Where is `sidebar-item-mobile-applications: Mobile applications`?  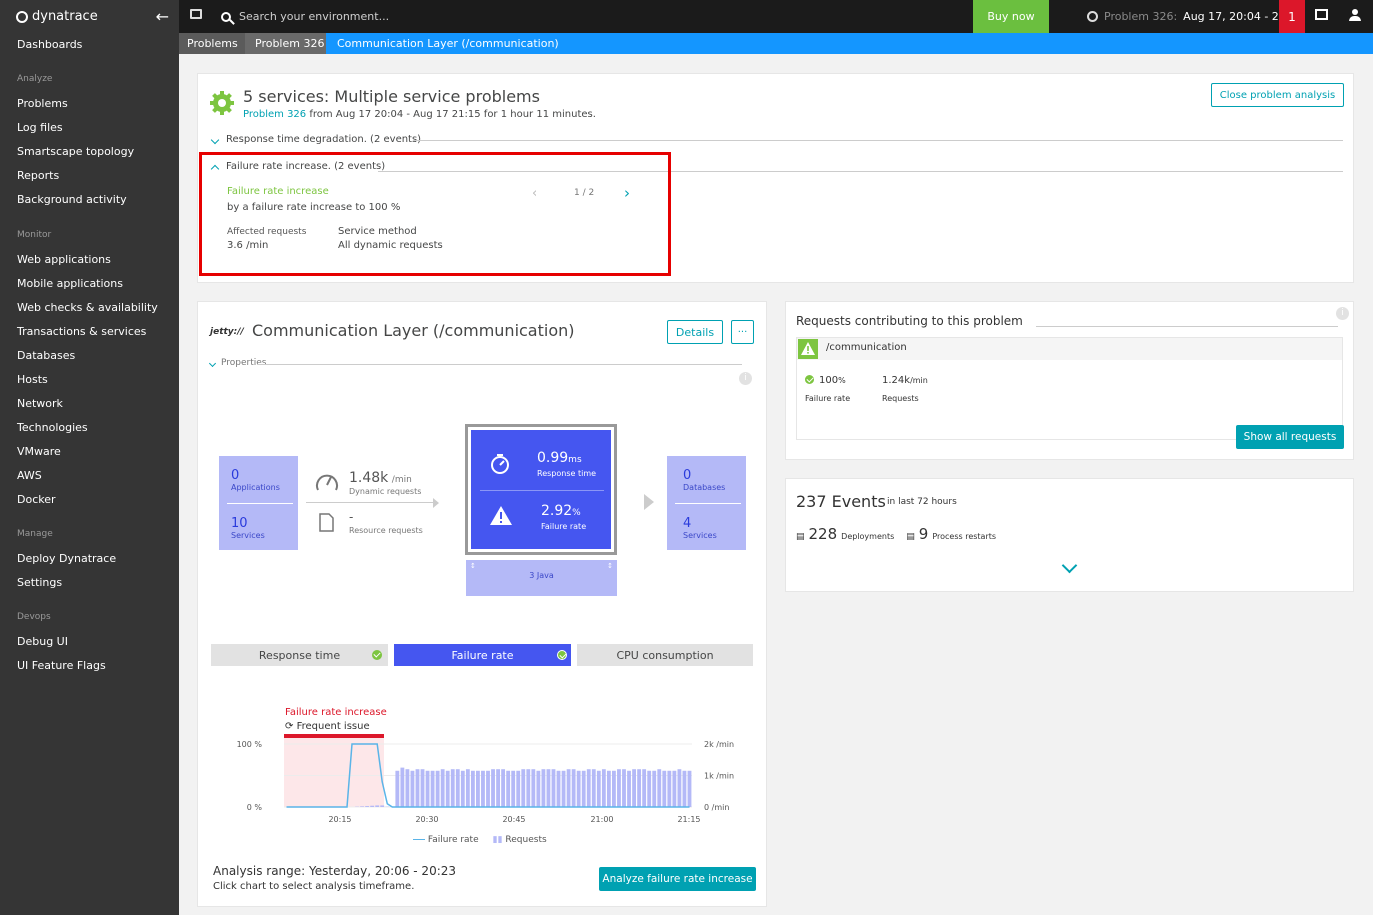 sidebar-item-mobile-applications: Mobile applications is located at coordinates (70, 283).